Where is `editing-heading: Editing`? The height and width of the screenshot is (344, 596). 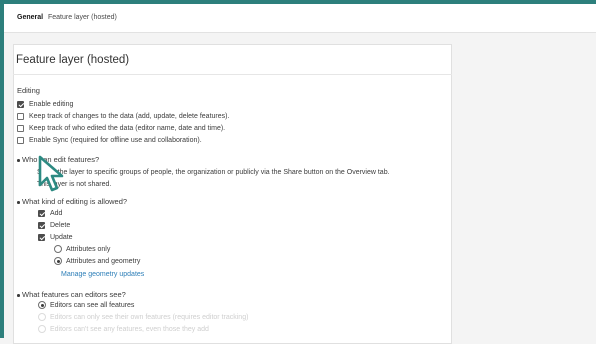 editing-heading: Editing is located at coordinates (28, 90).